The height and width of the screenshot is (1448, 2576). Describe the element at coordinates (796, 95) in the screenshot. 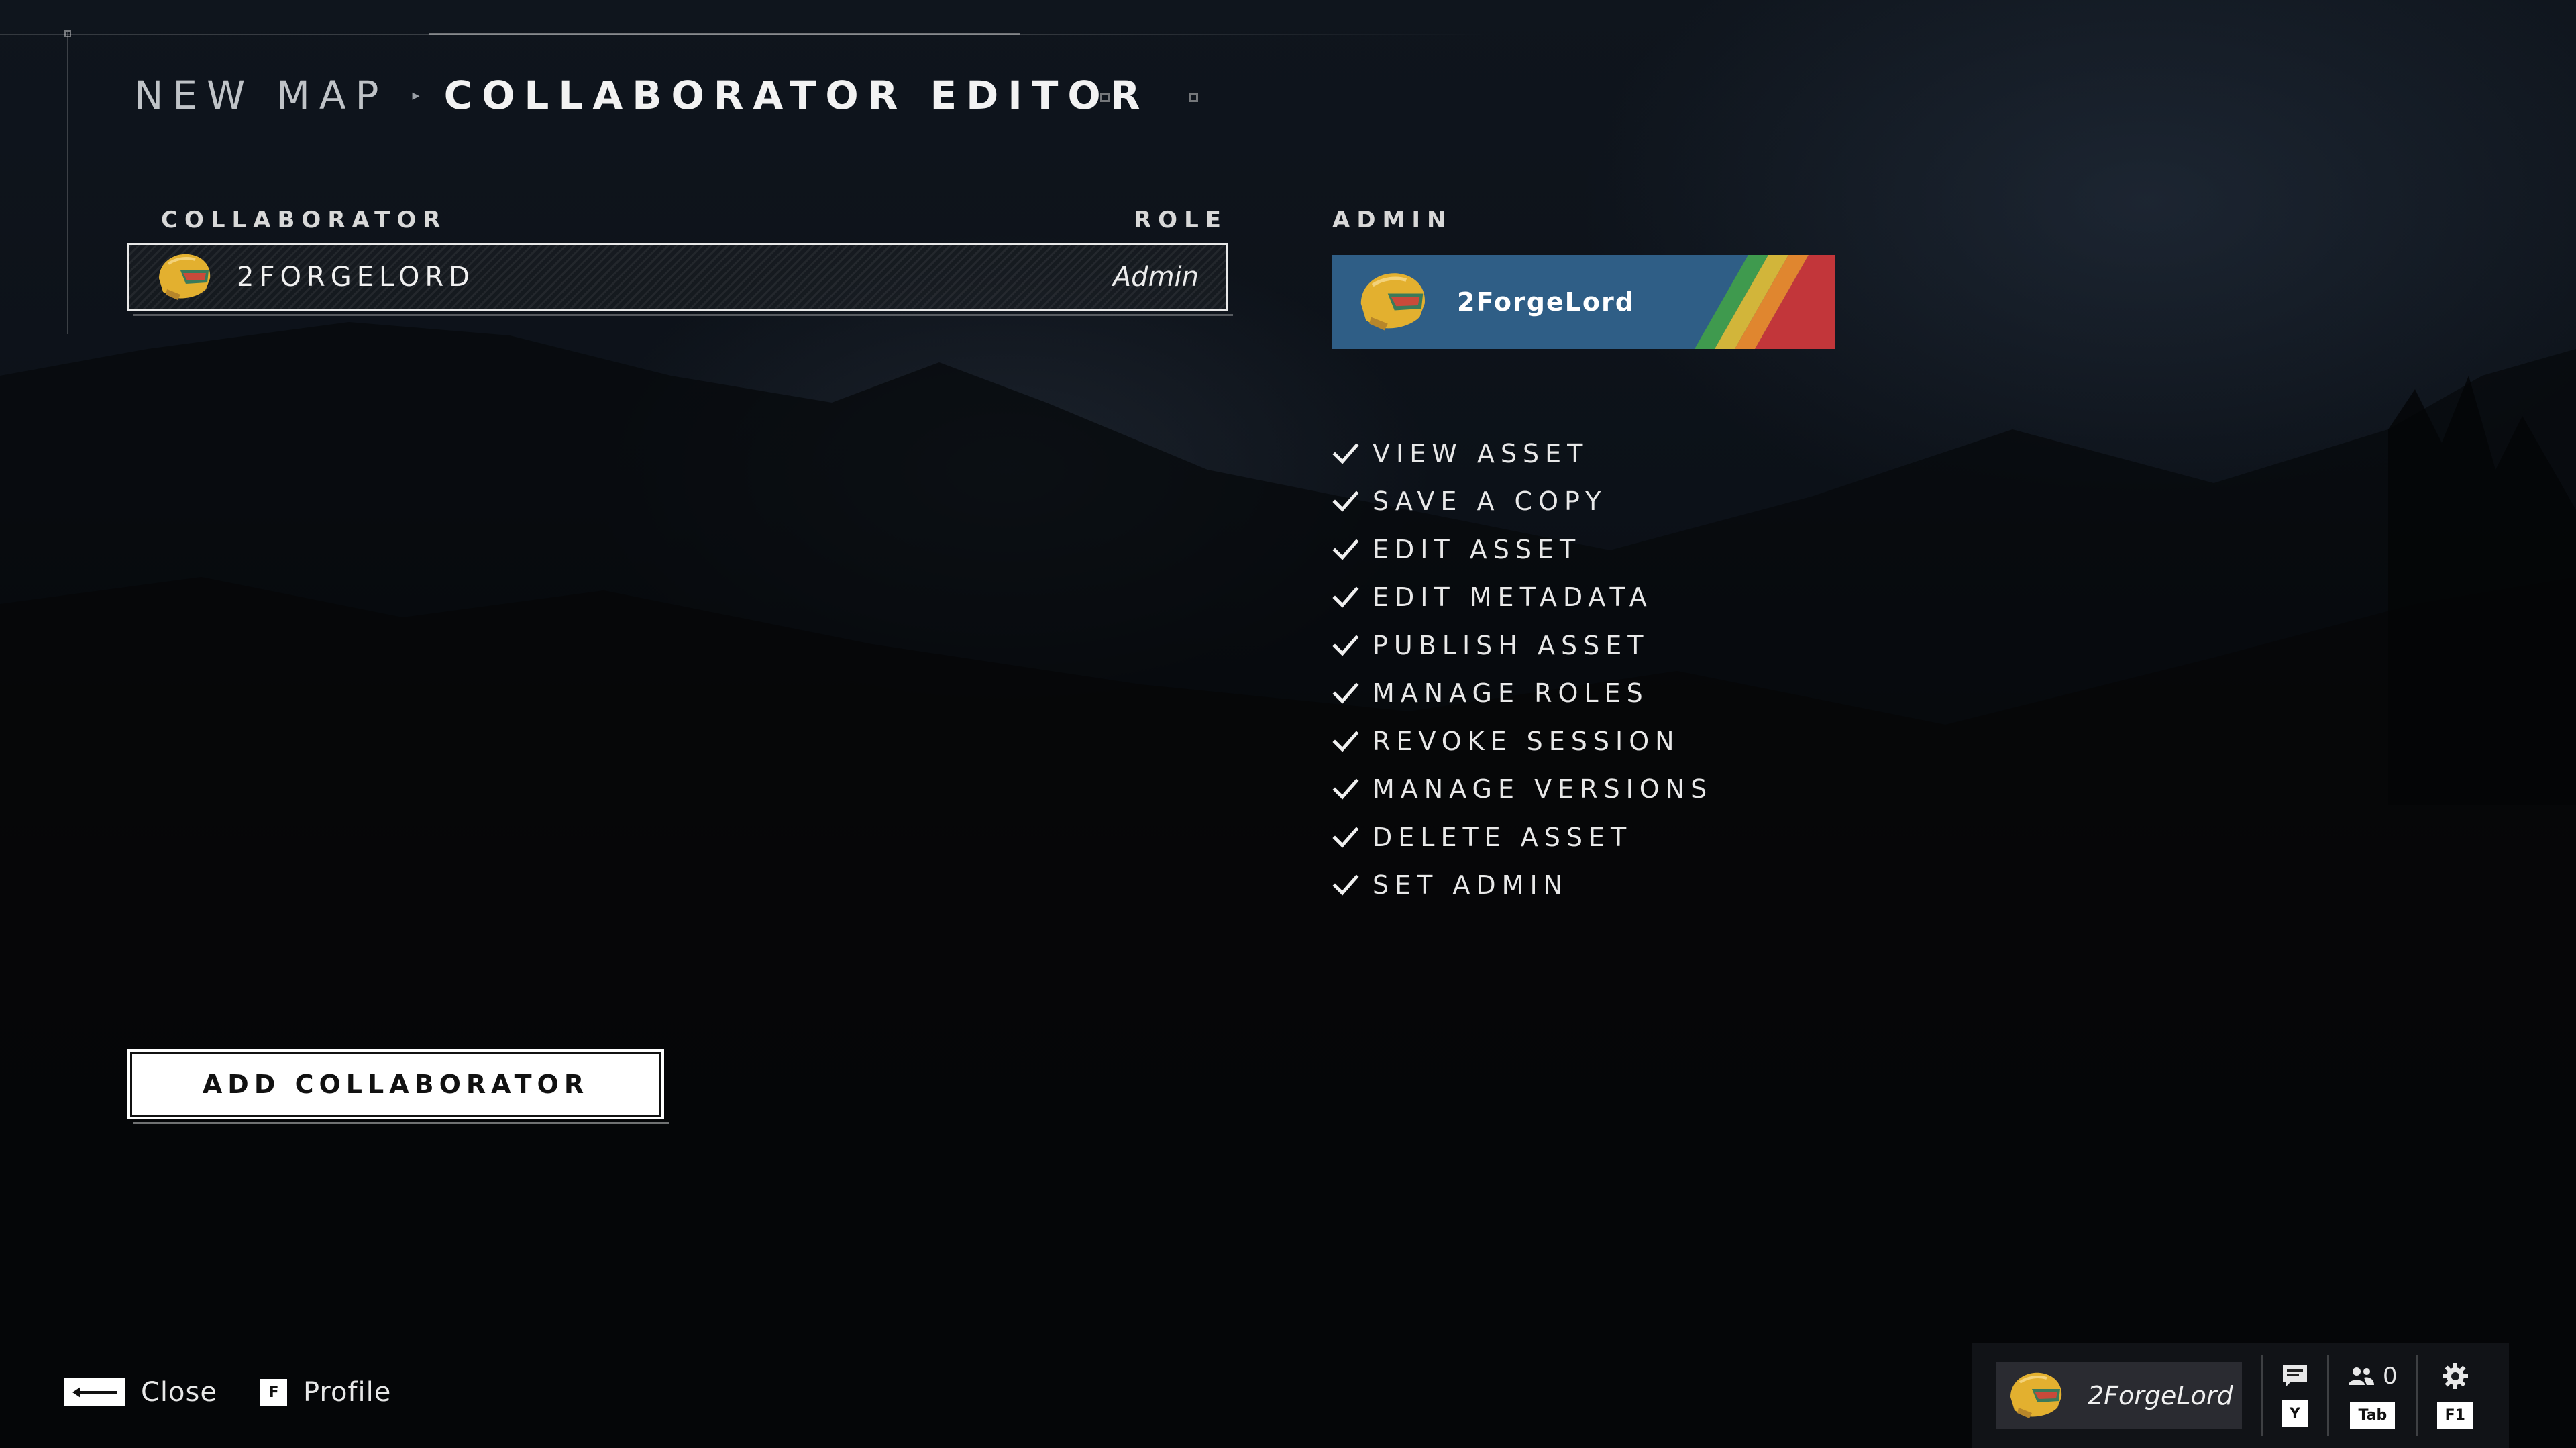

I see `page-title: COLLABORATOR EDITOR` at that location.